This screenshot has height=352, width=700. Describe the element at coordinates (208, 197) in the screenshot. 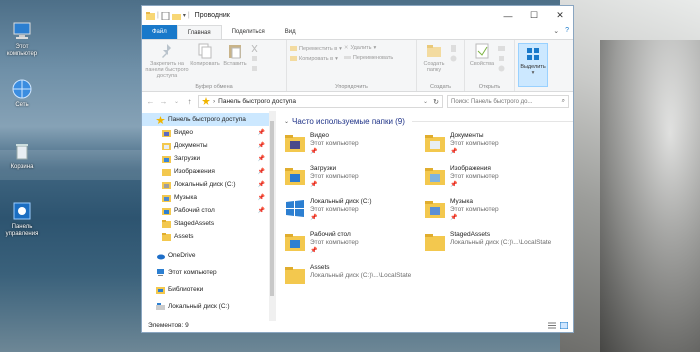

I see `nav-item-pinned: Музыка 📌` at that location.